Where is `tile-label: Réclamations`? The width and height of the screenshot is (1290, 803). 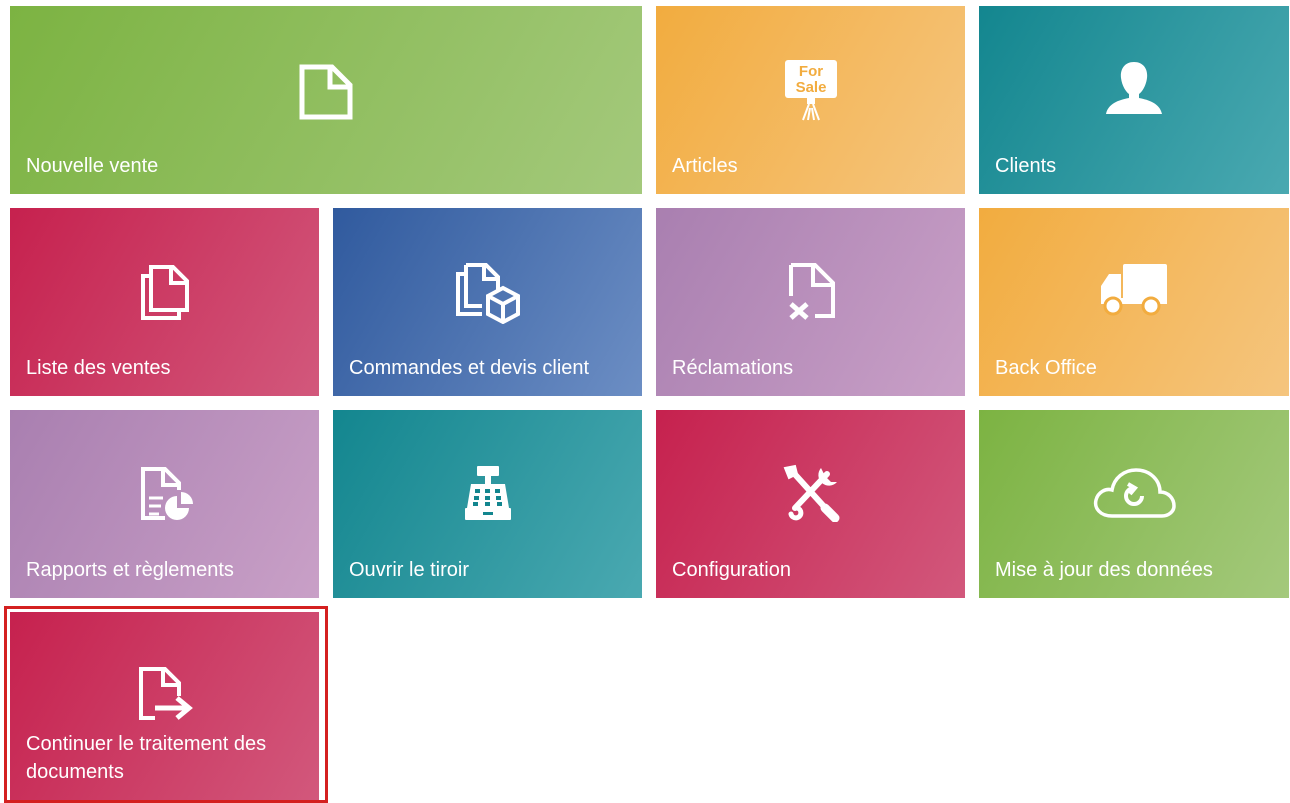 tile-label: Réclamations is located at coordinates (733, 368).